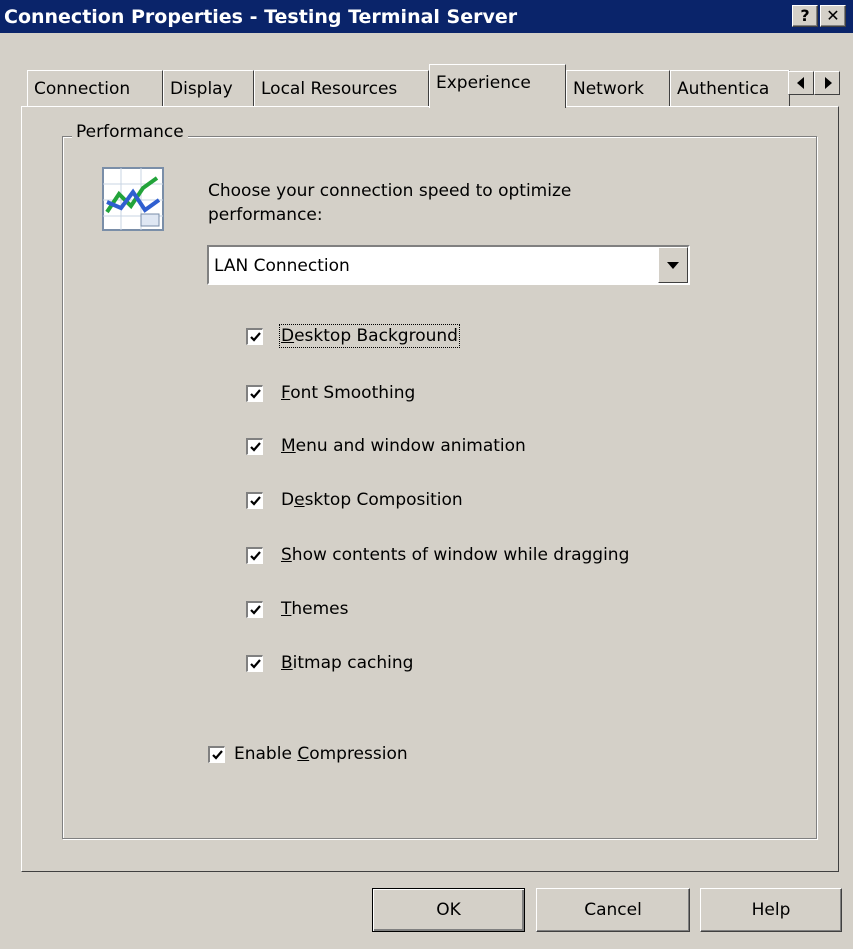 The height and width of the screenshot is (949, 853). What do you see at coordinates (133, 199) in the screenshot?
I see `performance-chart-icon` at bounding box center [133, 199].